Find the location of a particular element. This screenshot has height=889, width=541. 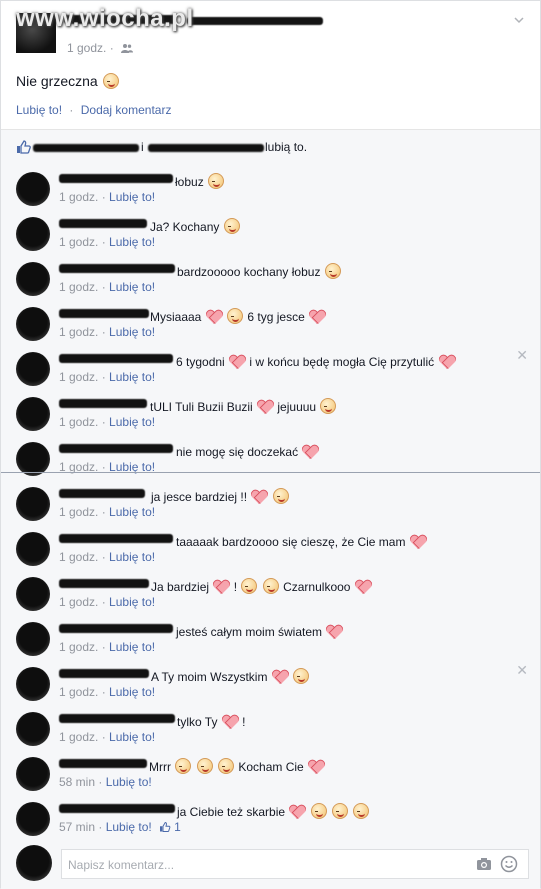

likes-suffix: lubią to. is located at coordinates (286, 147).